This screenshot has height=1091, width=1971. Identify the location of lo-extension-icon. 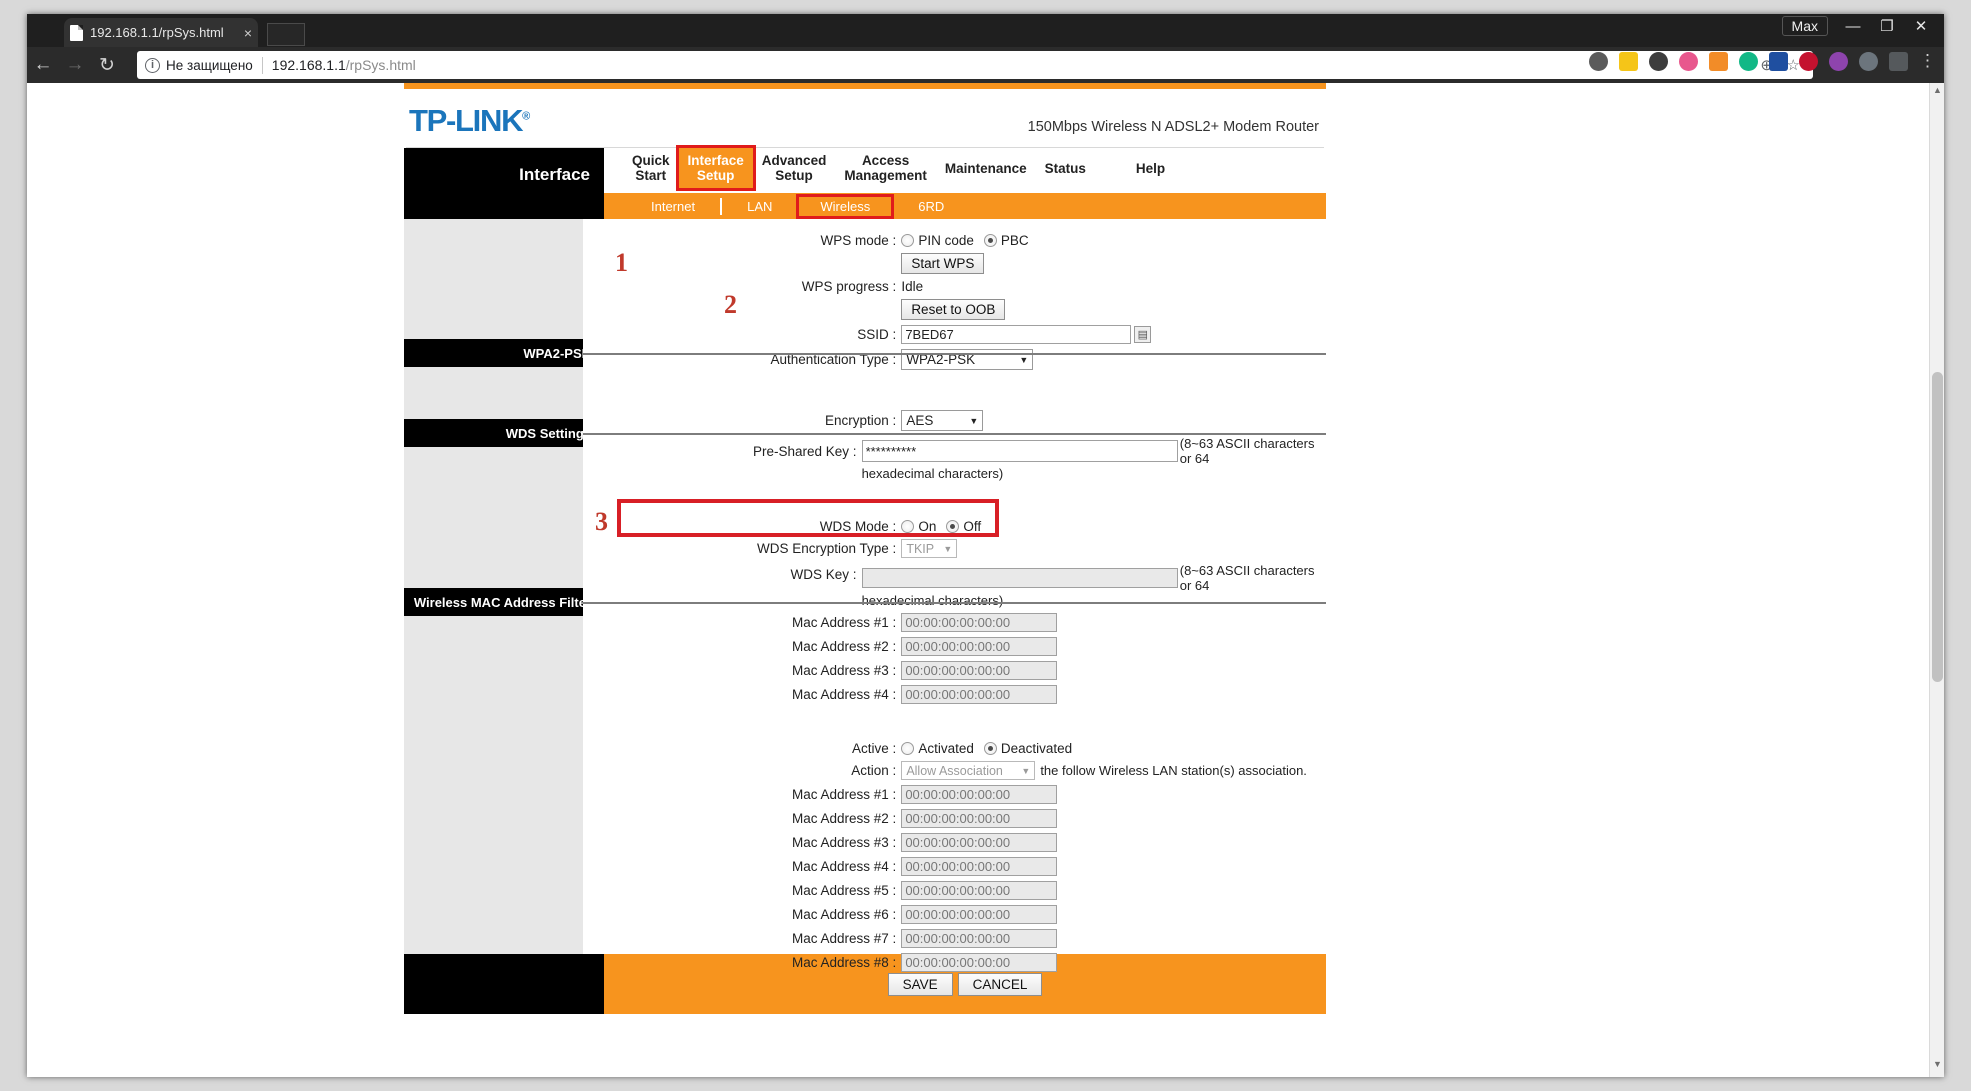
(1808, 61).